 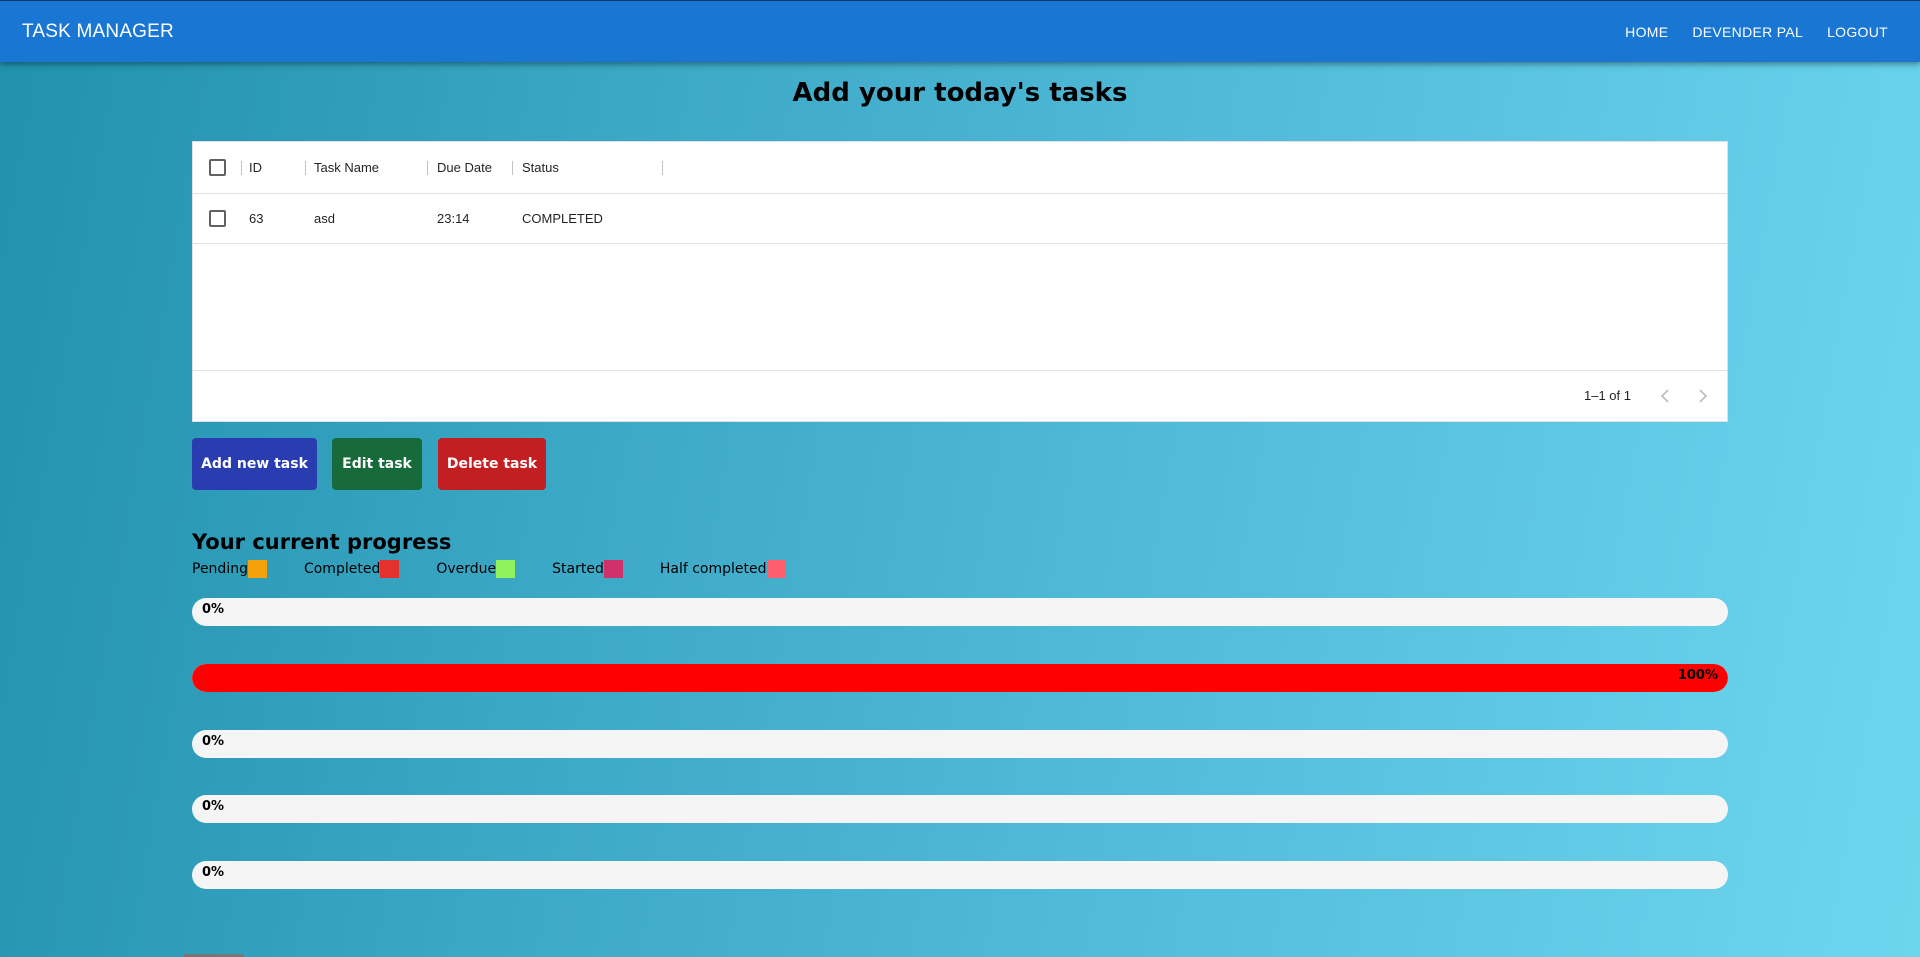 I want to click on legend-item-half-completed: Half completed, so click(x=723, y=569).